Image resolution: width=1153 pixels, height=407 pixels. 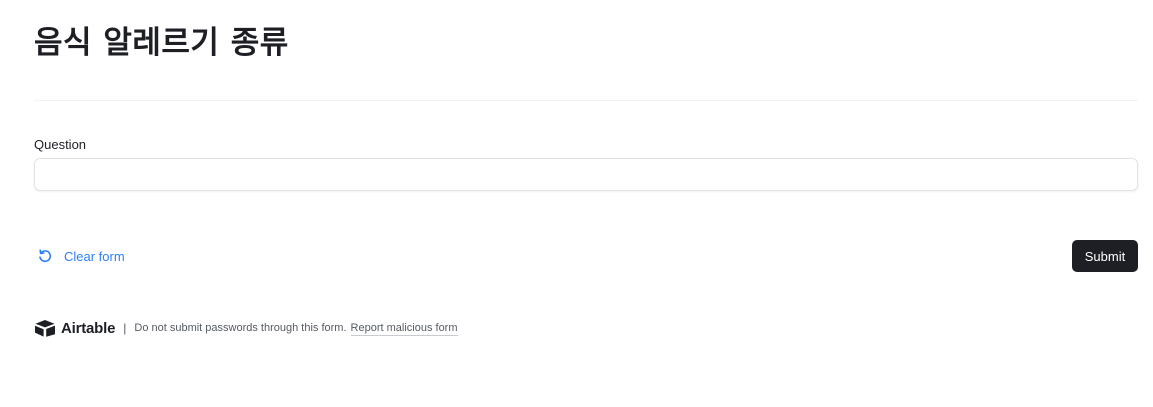 I want to click on refresh-ccw-icon, so click(x=45, y=256).